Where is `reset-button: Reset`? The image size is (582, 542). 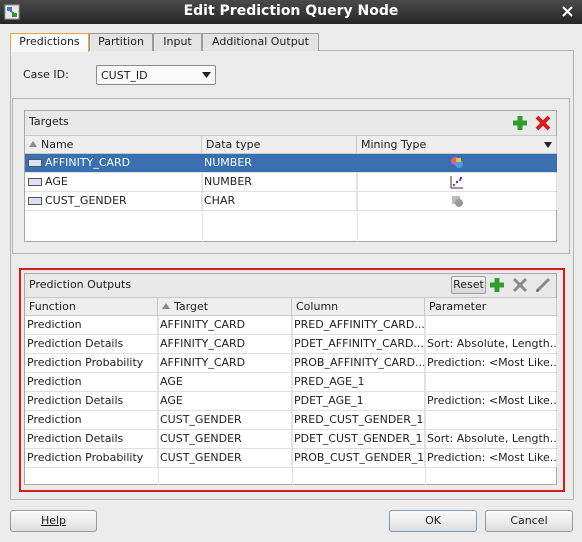 reset-button: Reset is located at coordinates (468, 285).